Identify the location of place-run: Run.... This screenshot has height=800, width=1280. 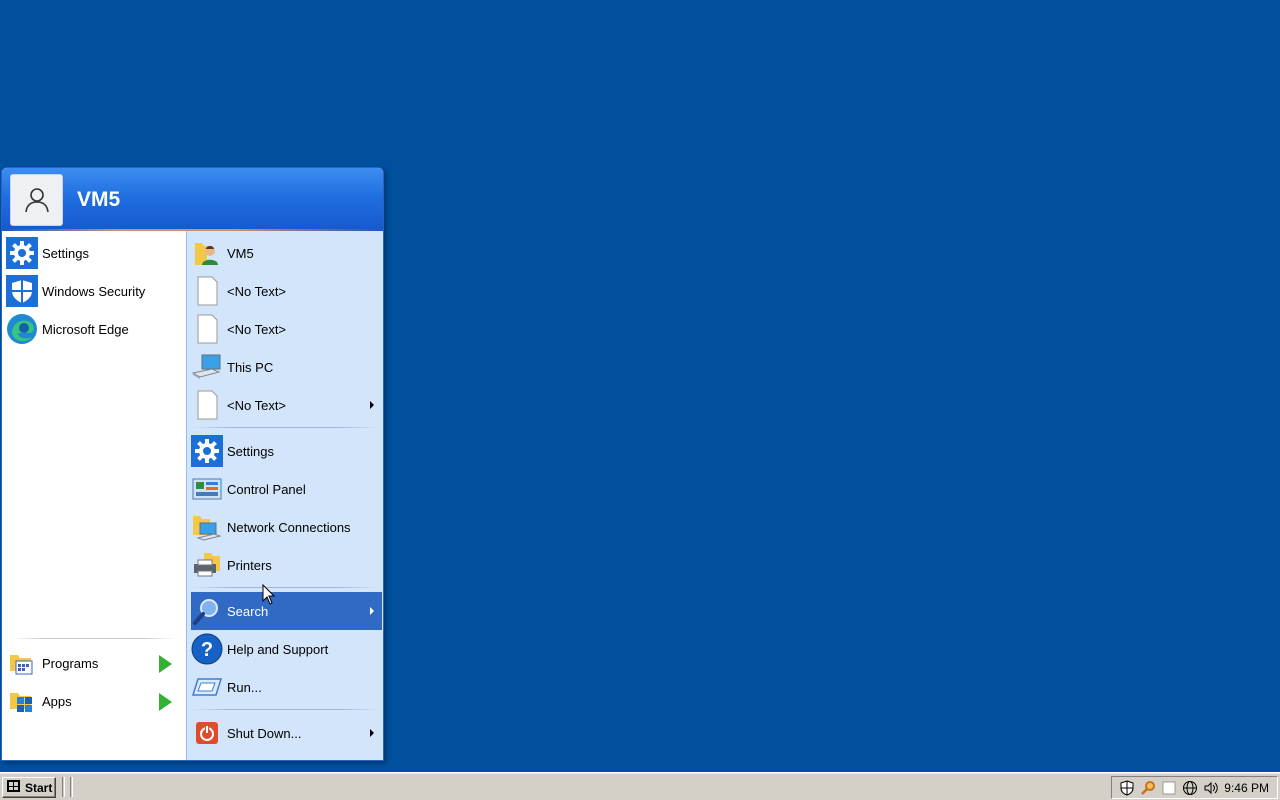
(286, 687).